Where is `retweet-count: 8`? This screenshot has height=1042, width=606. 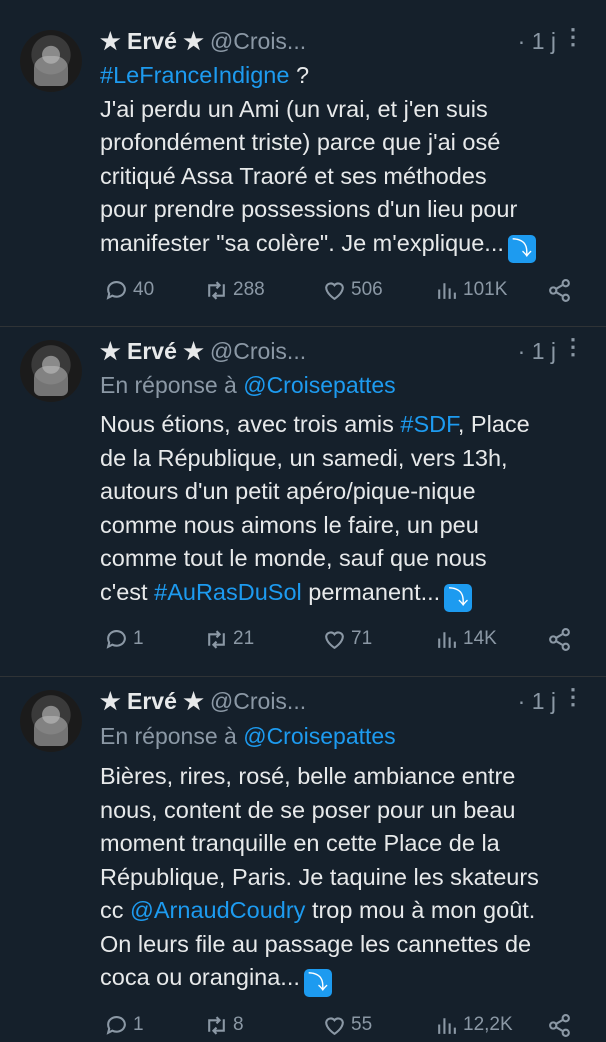 retweet-count: 8 is located at coordinates (238, 1024).